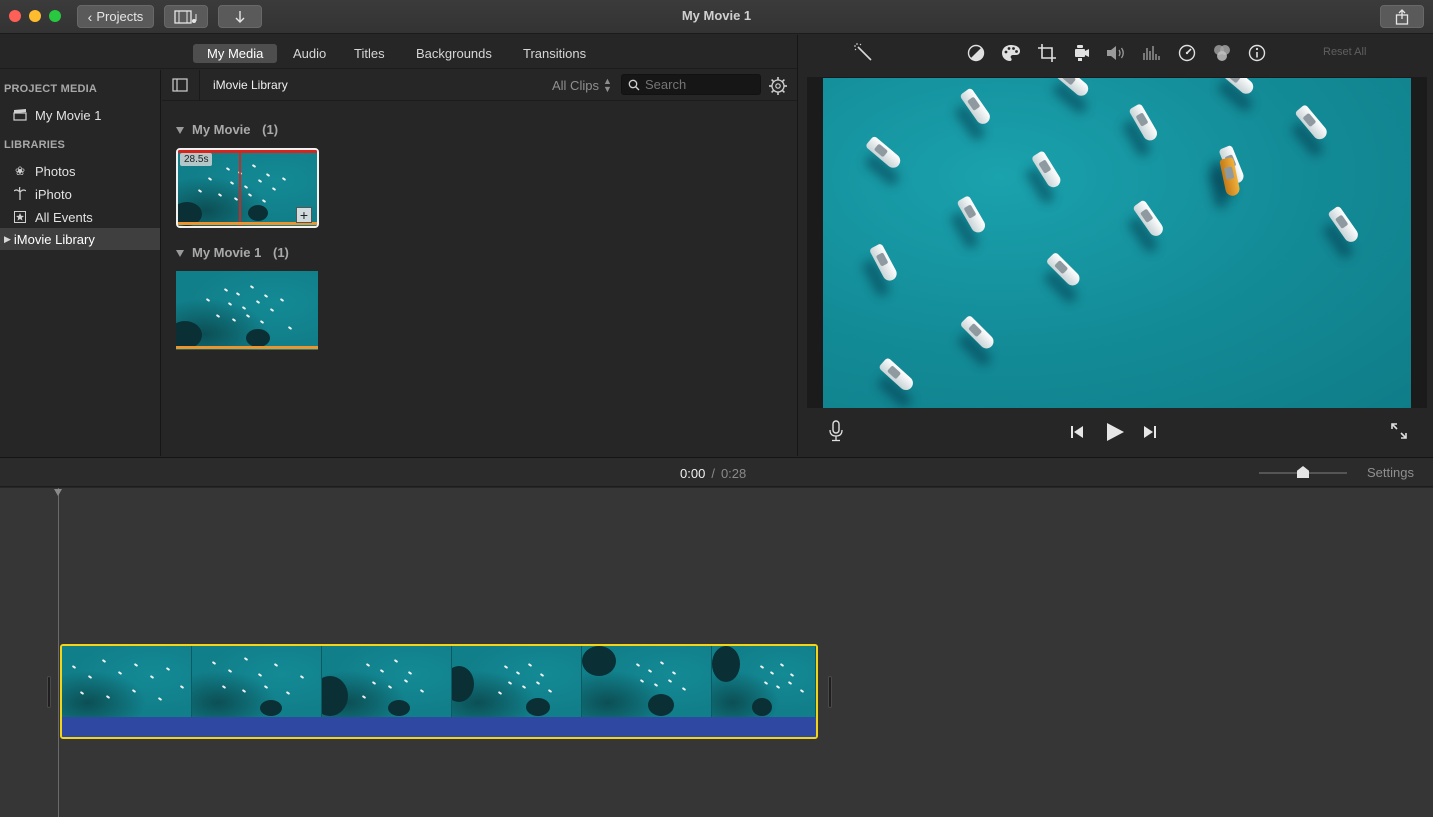 This screenshot has height=817, width=1433. What do you see at coordinates (270, 129) in the screenshot?
I see `event-count: (1)` at bounding box center [270, 129].